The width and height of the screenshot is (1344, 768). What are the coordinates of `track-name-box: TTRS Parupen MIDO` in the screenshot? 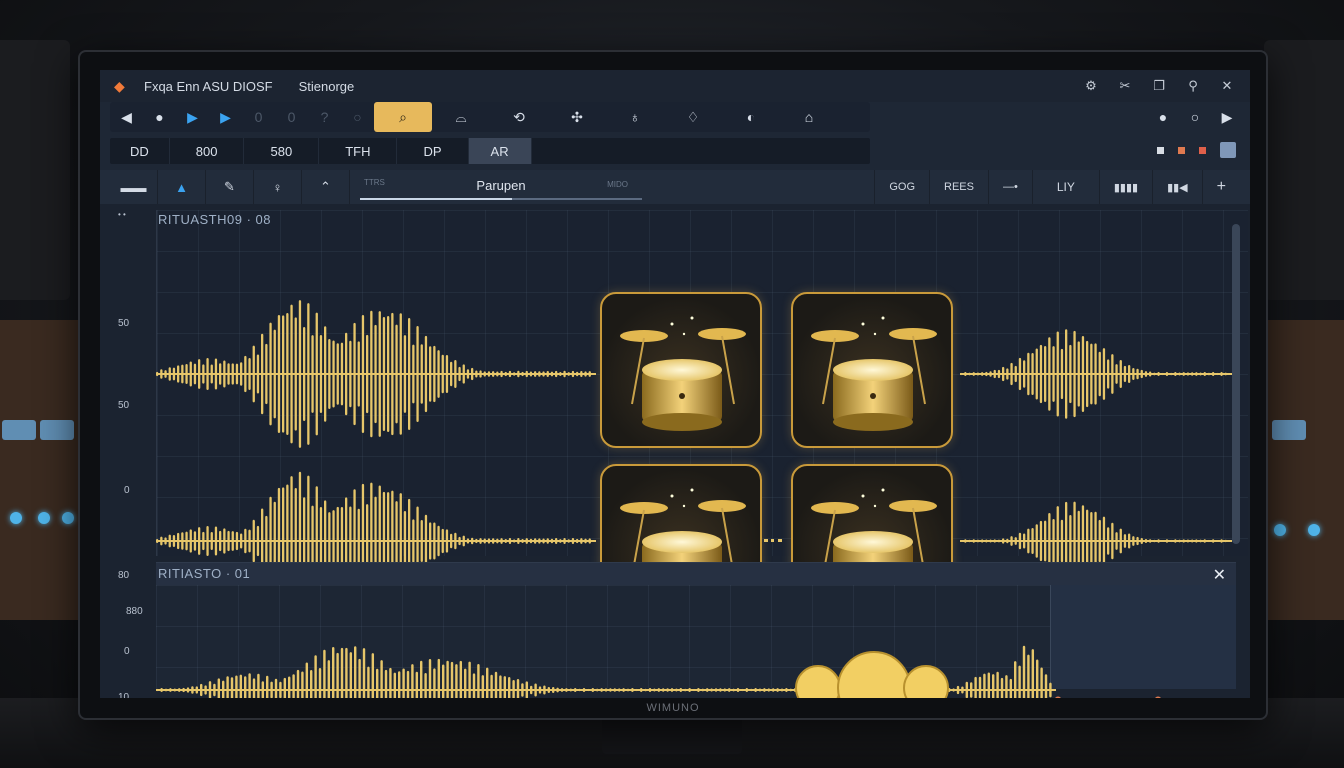 It's located at (501, 187).